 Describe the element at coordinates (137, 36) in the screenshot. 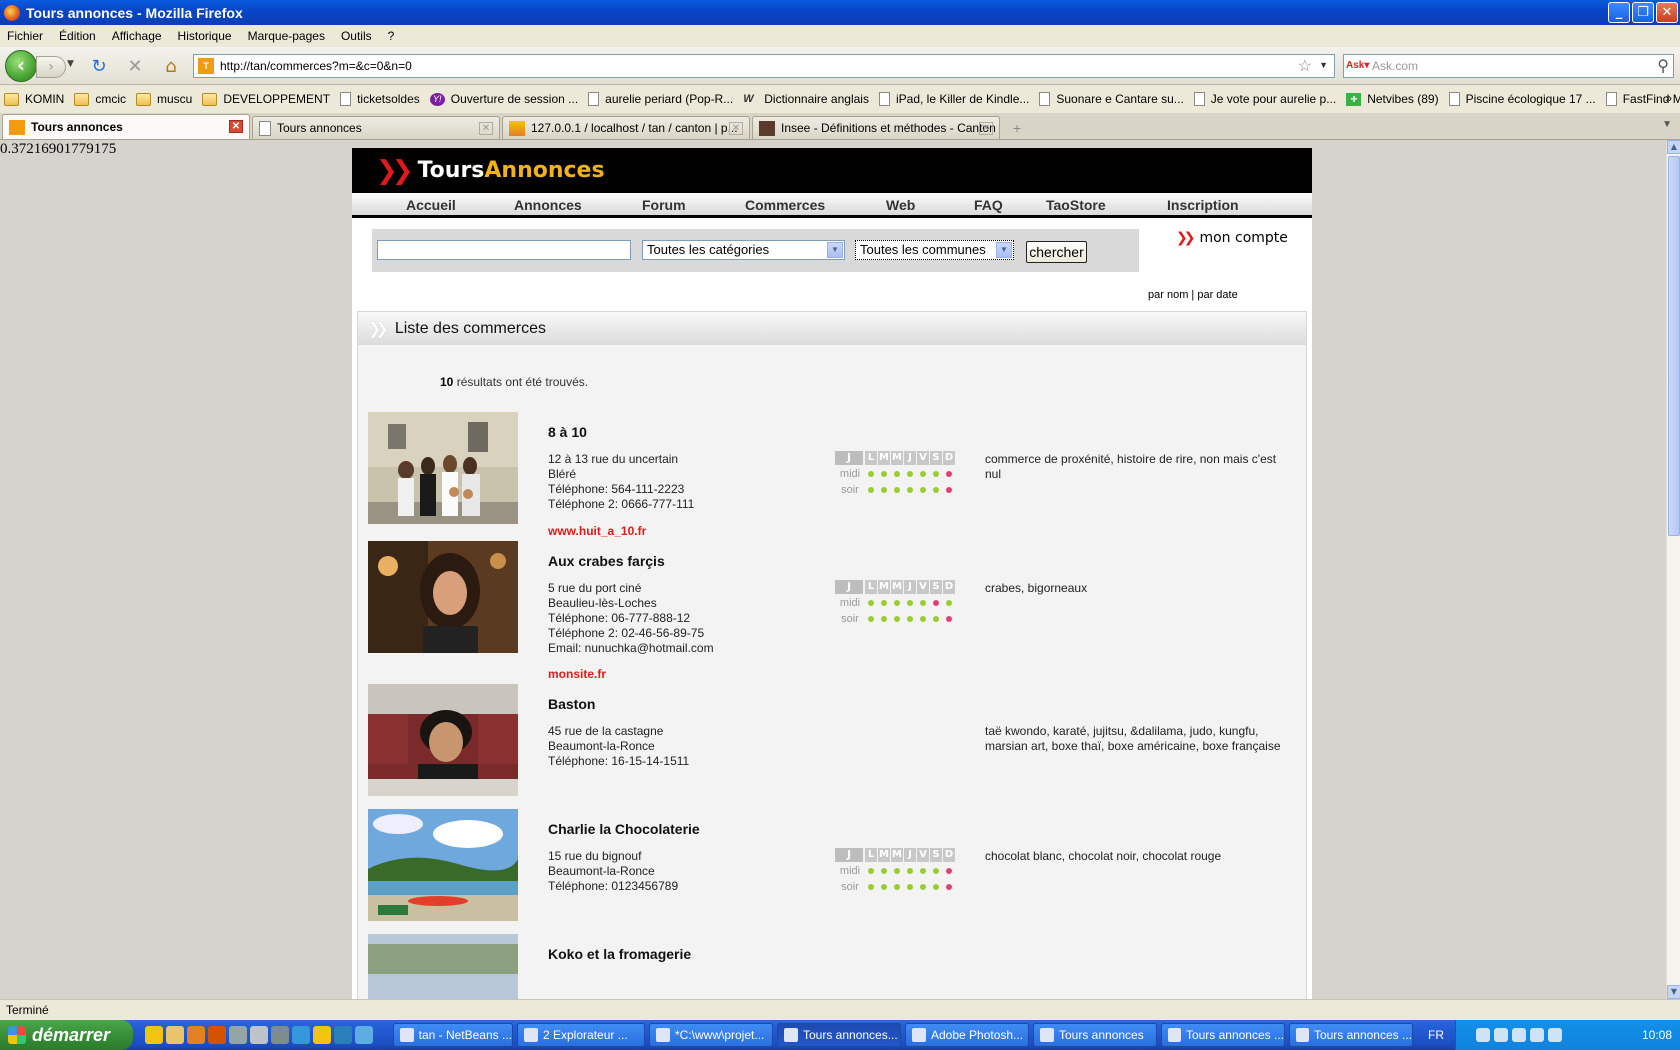

I see `menu-affichage: Affichage` at that location.